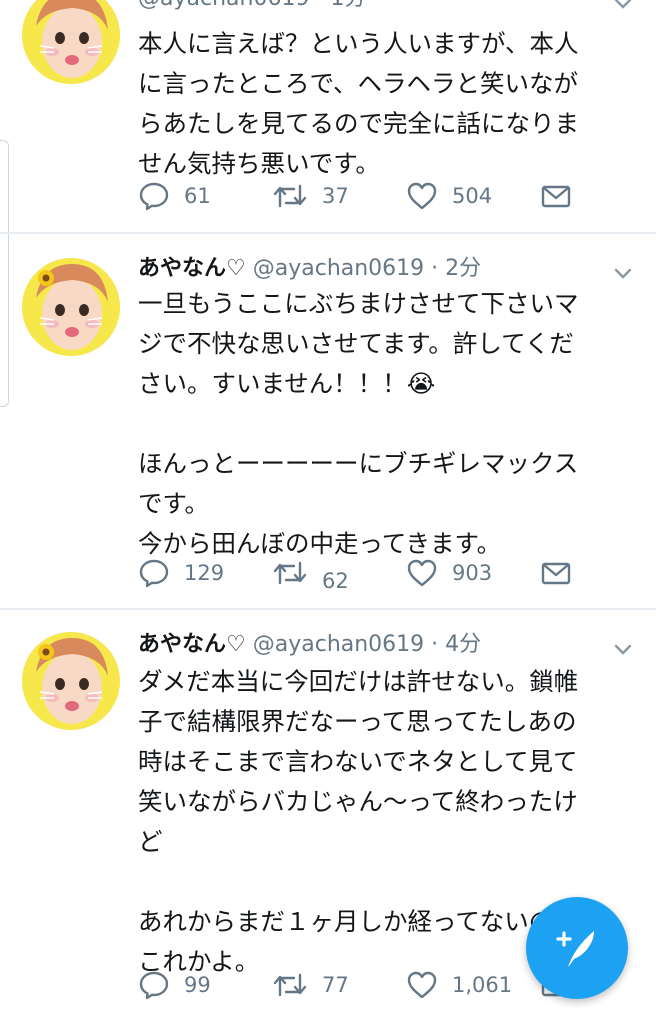 This screenshot has height=1024, width=656. What do you see at coordinates (335, 196) in the screenshot?
I see `retweet-count: 37` at bounding box center [335, 196].